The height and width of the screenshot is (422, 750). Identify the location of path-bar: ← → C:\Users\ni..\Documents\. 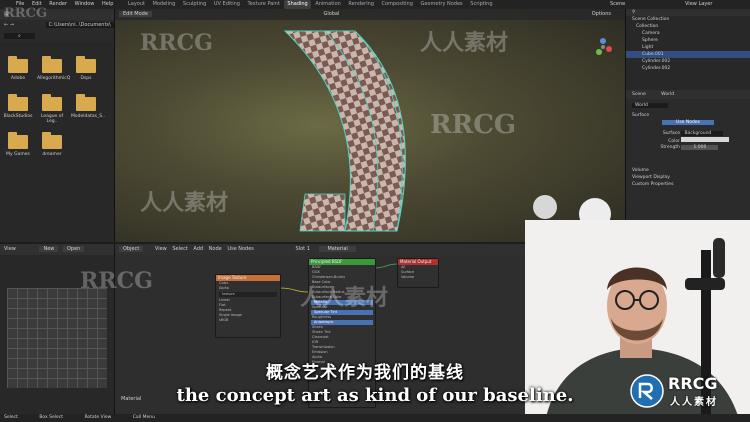
(57, 25).